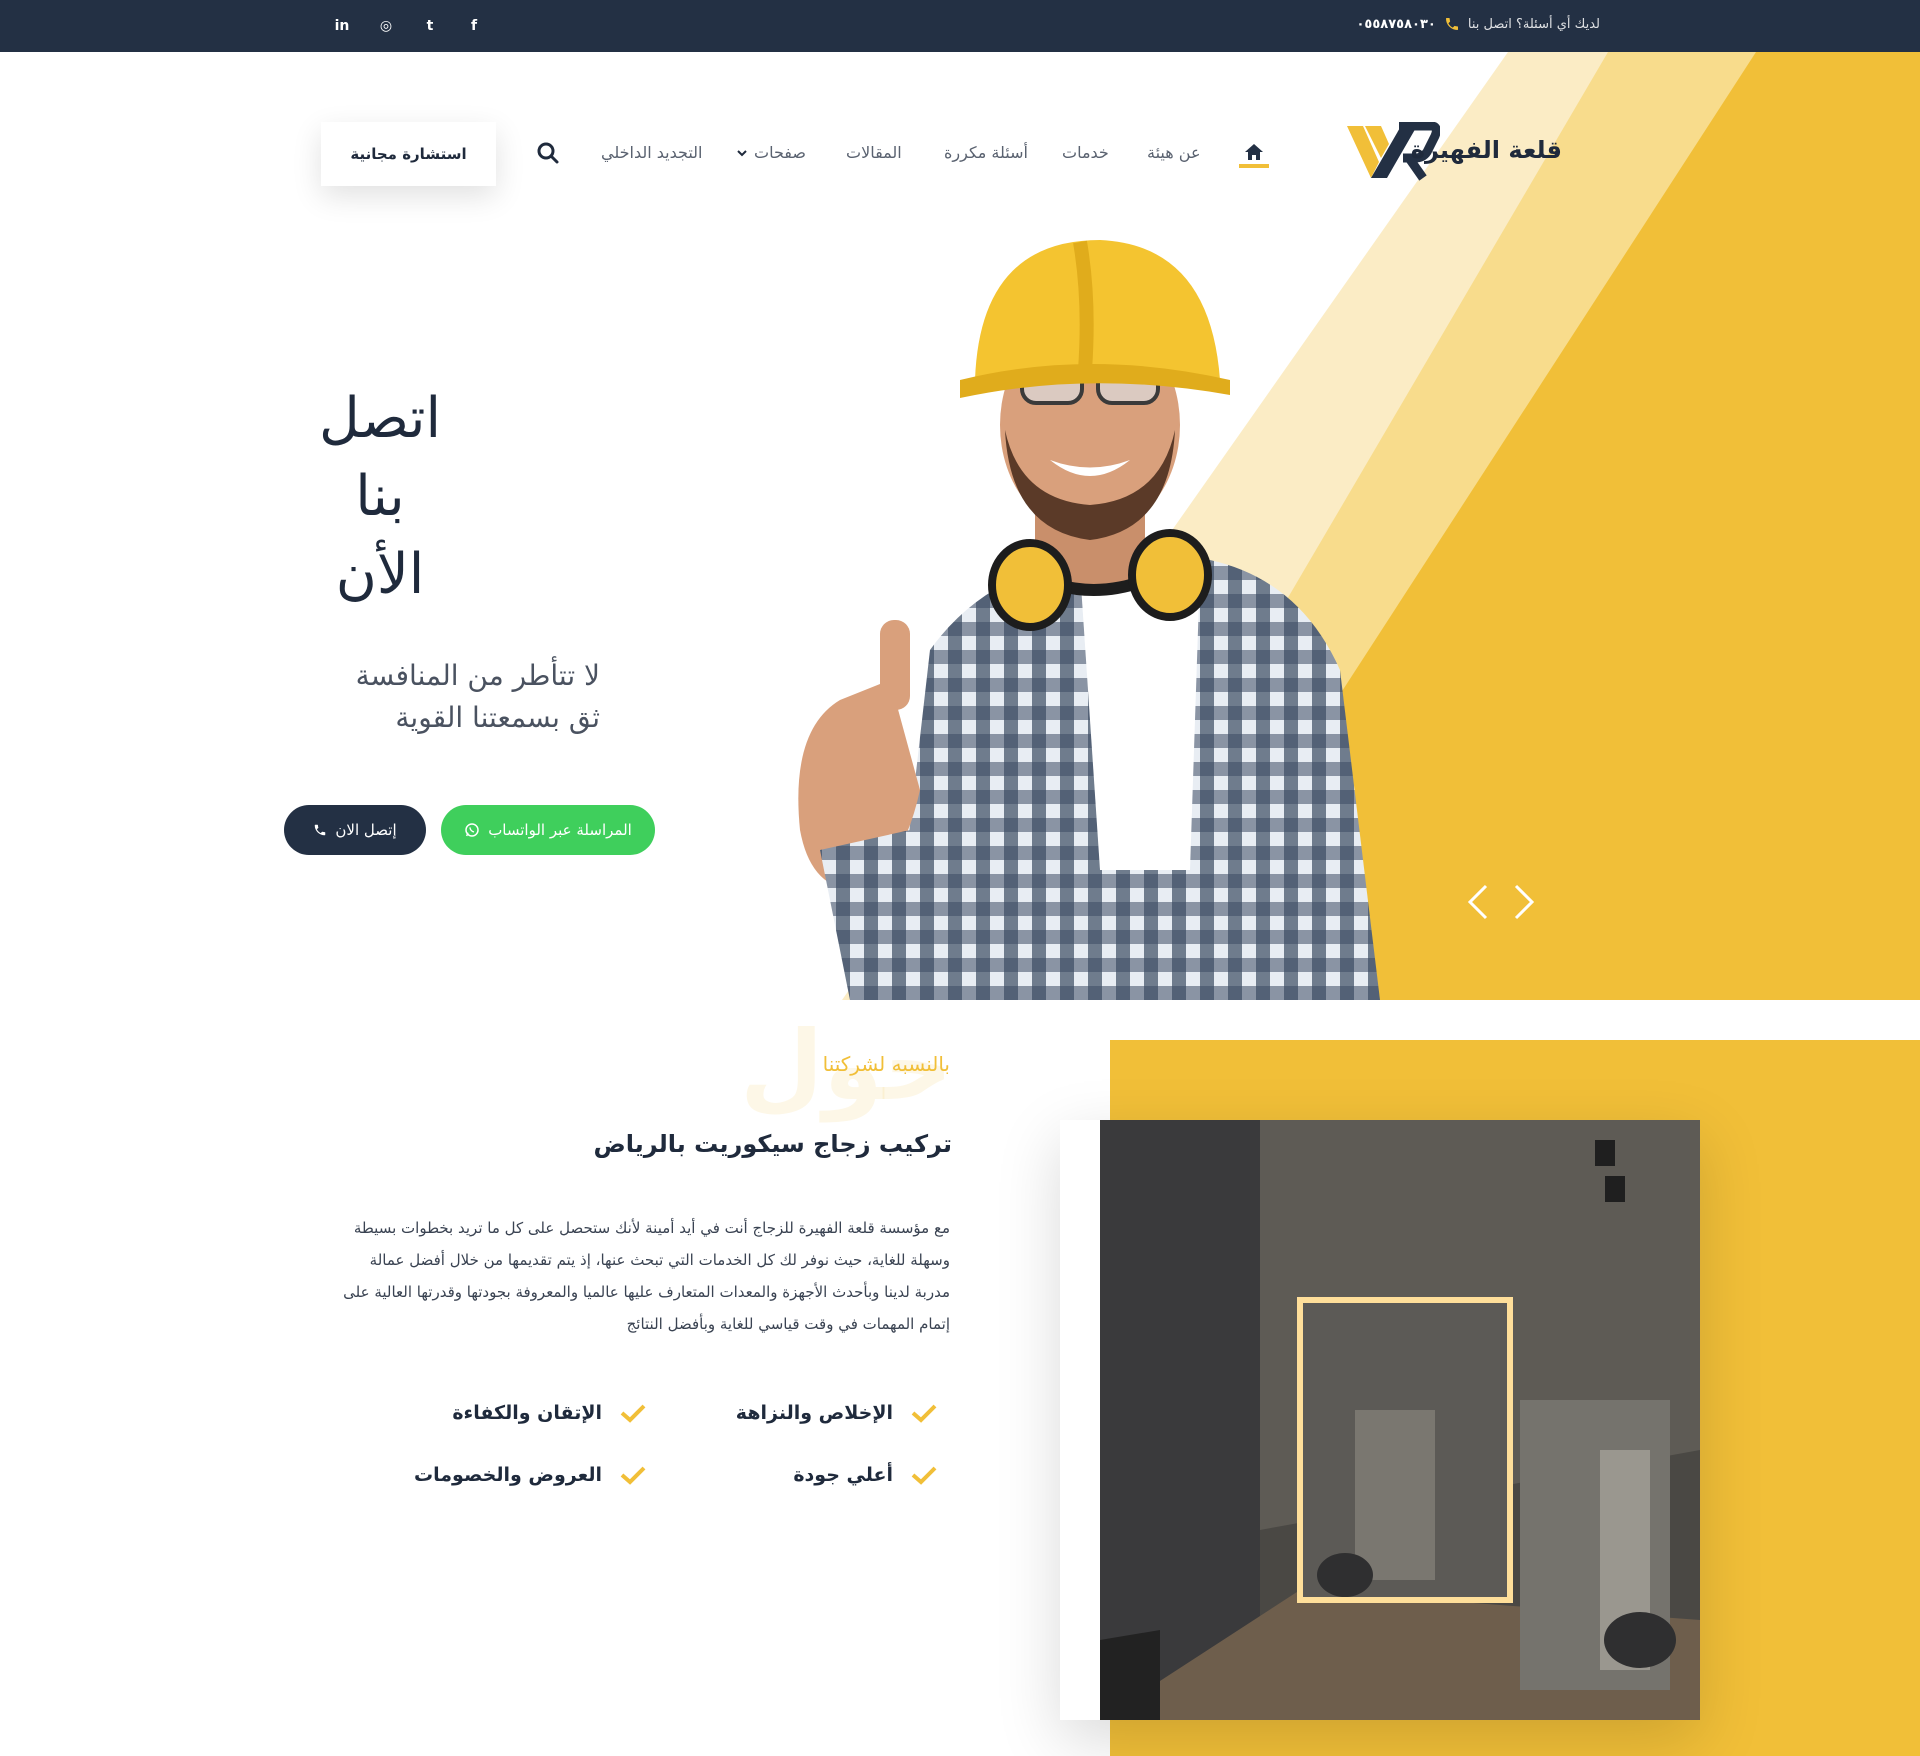  What do you see at coordinates (1400, 1420) in the screenshot?
I see `about-room-image` at bounding box center [1400, 1420].